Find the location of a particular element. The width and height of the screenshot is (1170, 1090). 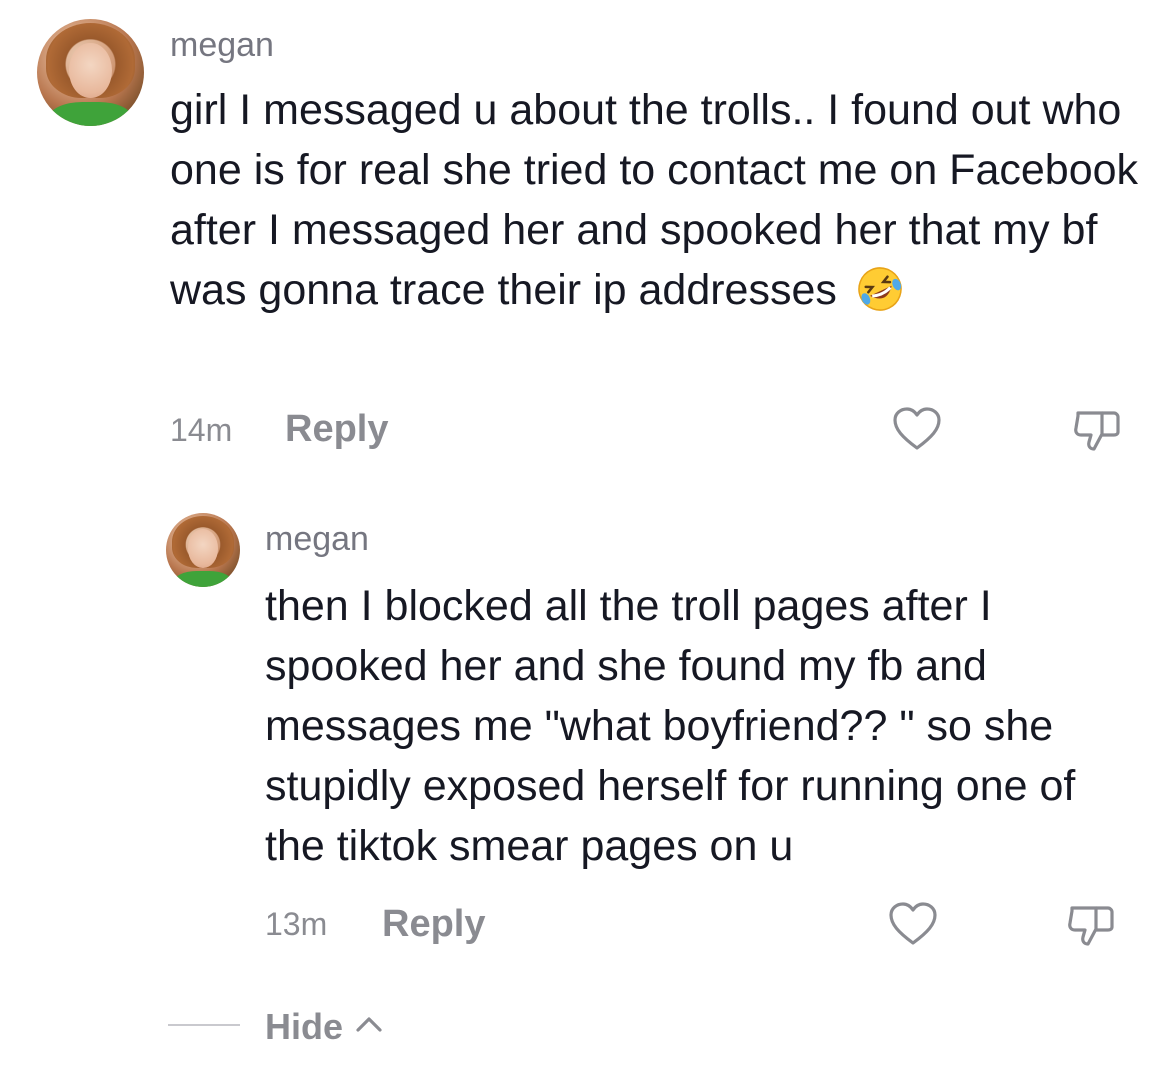

avatar is located at coordinates (203, 550).